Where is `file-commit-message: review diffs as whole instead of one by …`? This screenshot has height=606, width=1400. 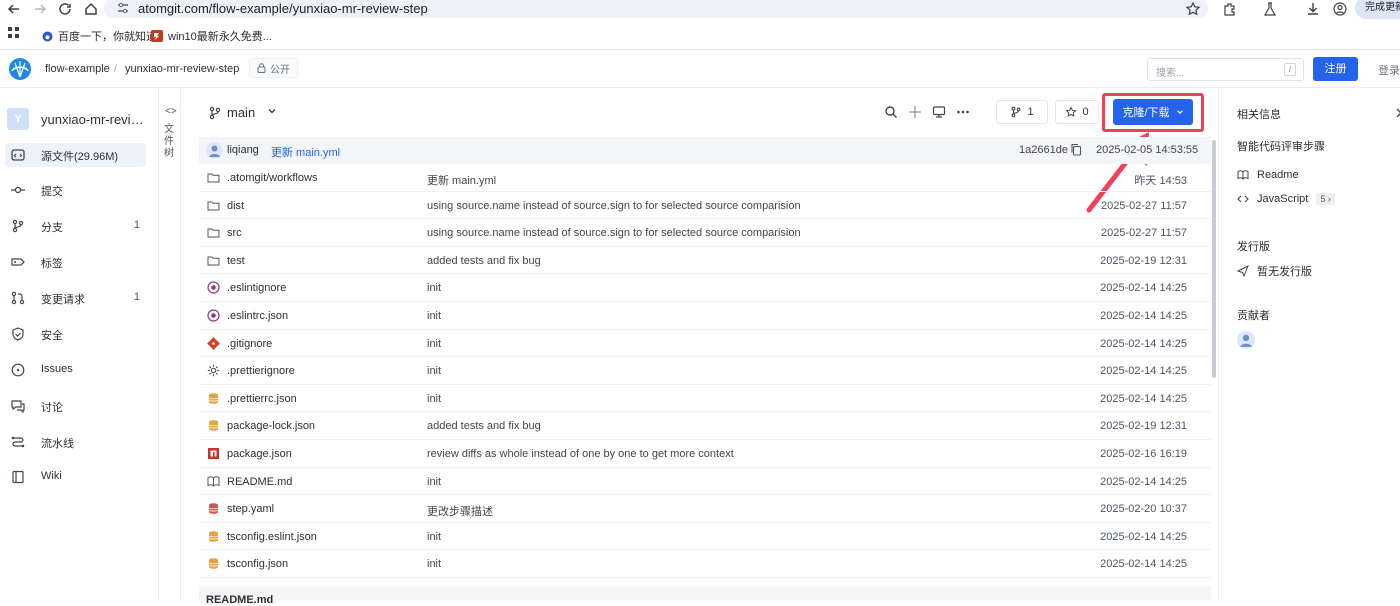 file-commit-message: review diffs as whole instead of one by … is located at coordinates (580, 454).